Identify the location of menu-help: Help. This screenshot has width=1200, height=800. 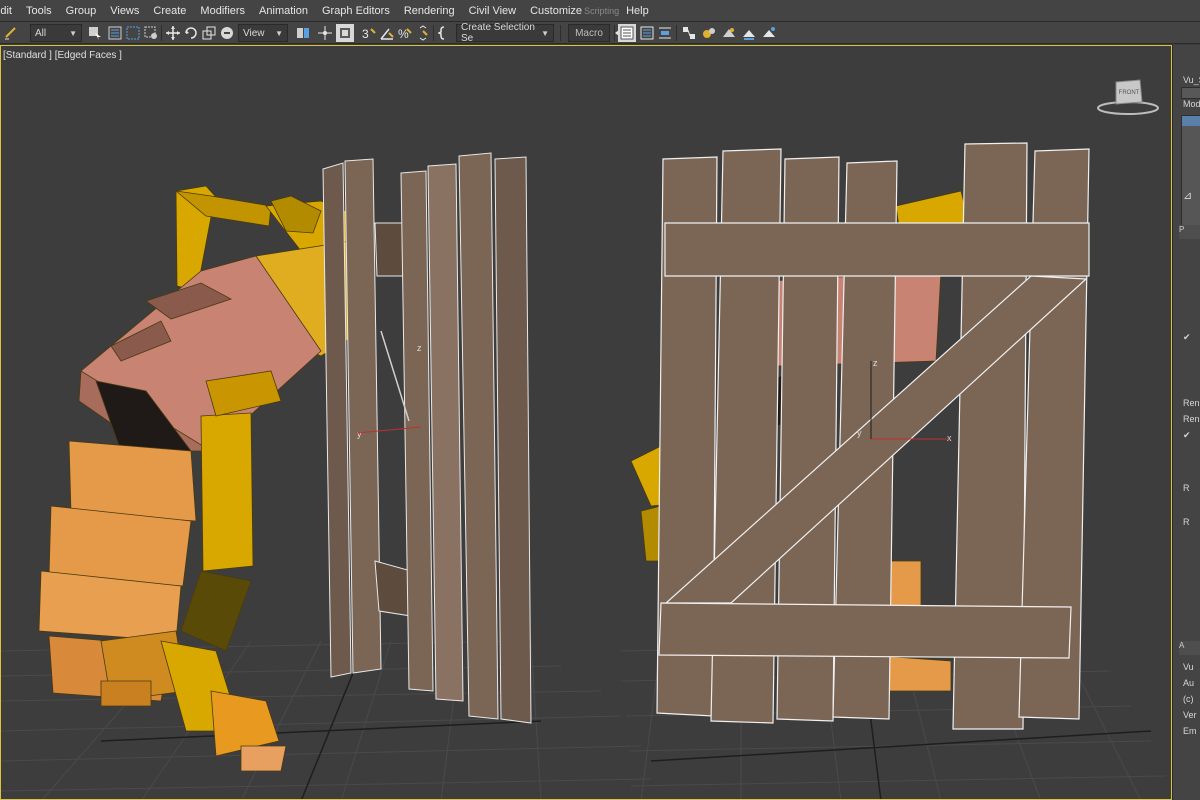
(638, 11).